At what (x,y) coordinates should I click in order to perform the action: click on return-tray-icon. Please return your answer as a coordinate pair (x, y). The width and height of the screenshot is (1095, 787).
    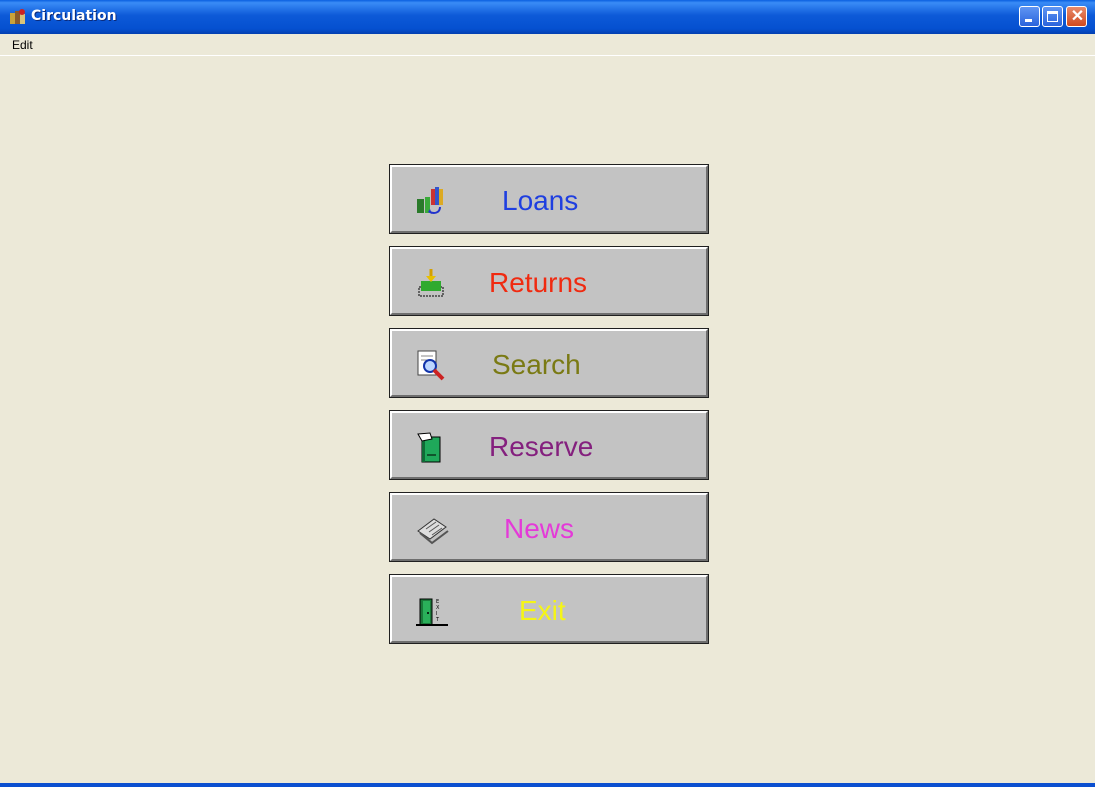
    Looking at the image, I should click on (431, 283).